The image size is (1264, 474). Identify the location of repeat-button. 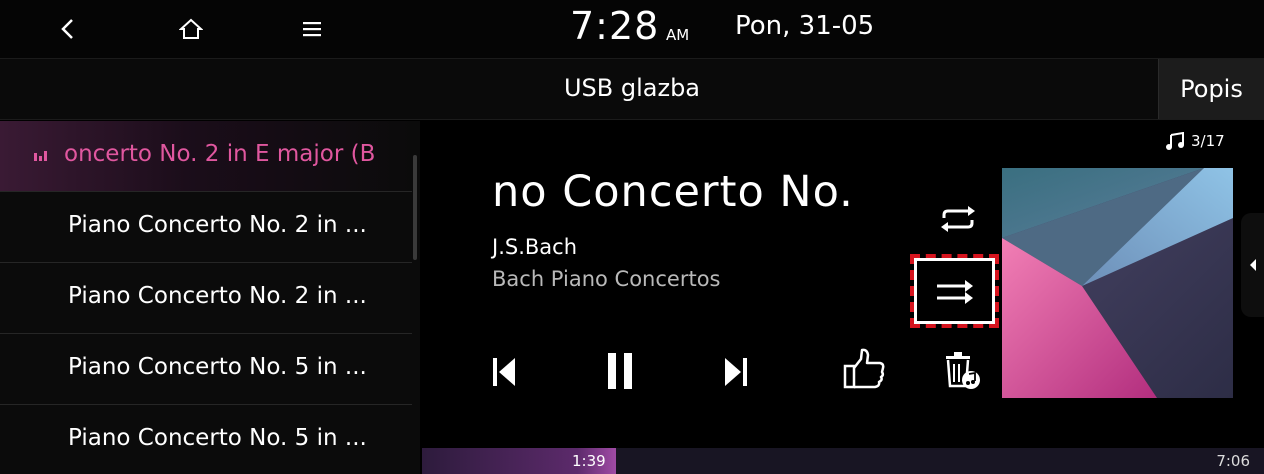
(958, 219).